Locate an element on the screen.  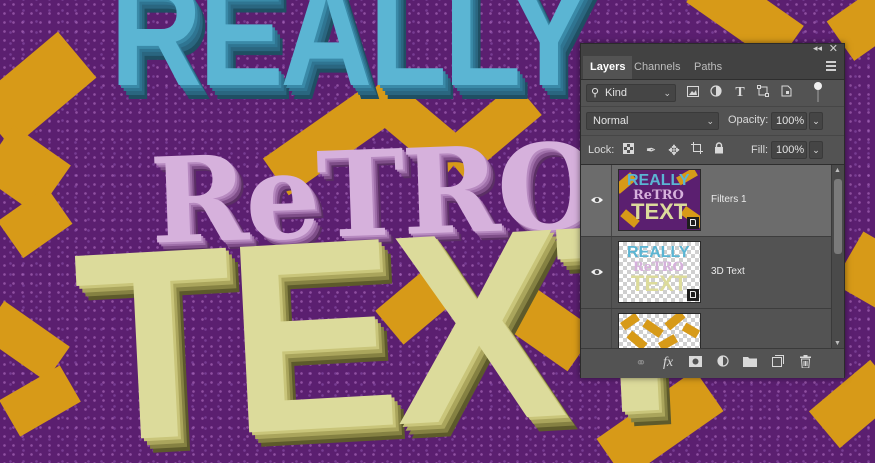
lock-transparent-pixels-icon is located at coordinates (628, 150).